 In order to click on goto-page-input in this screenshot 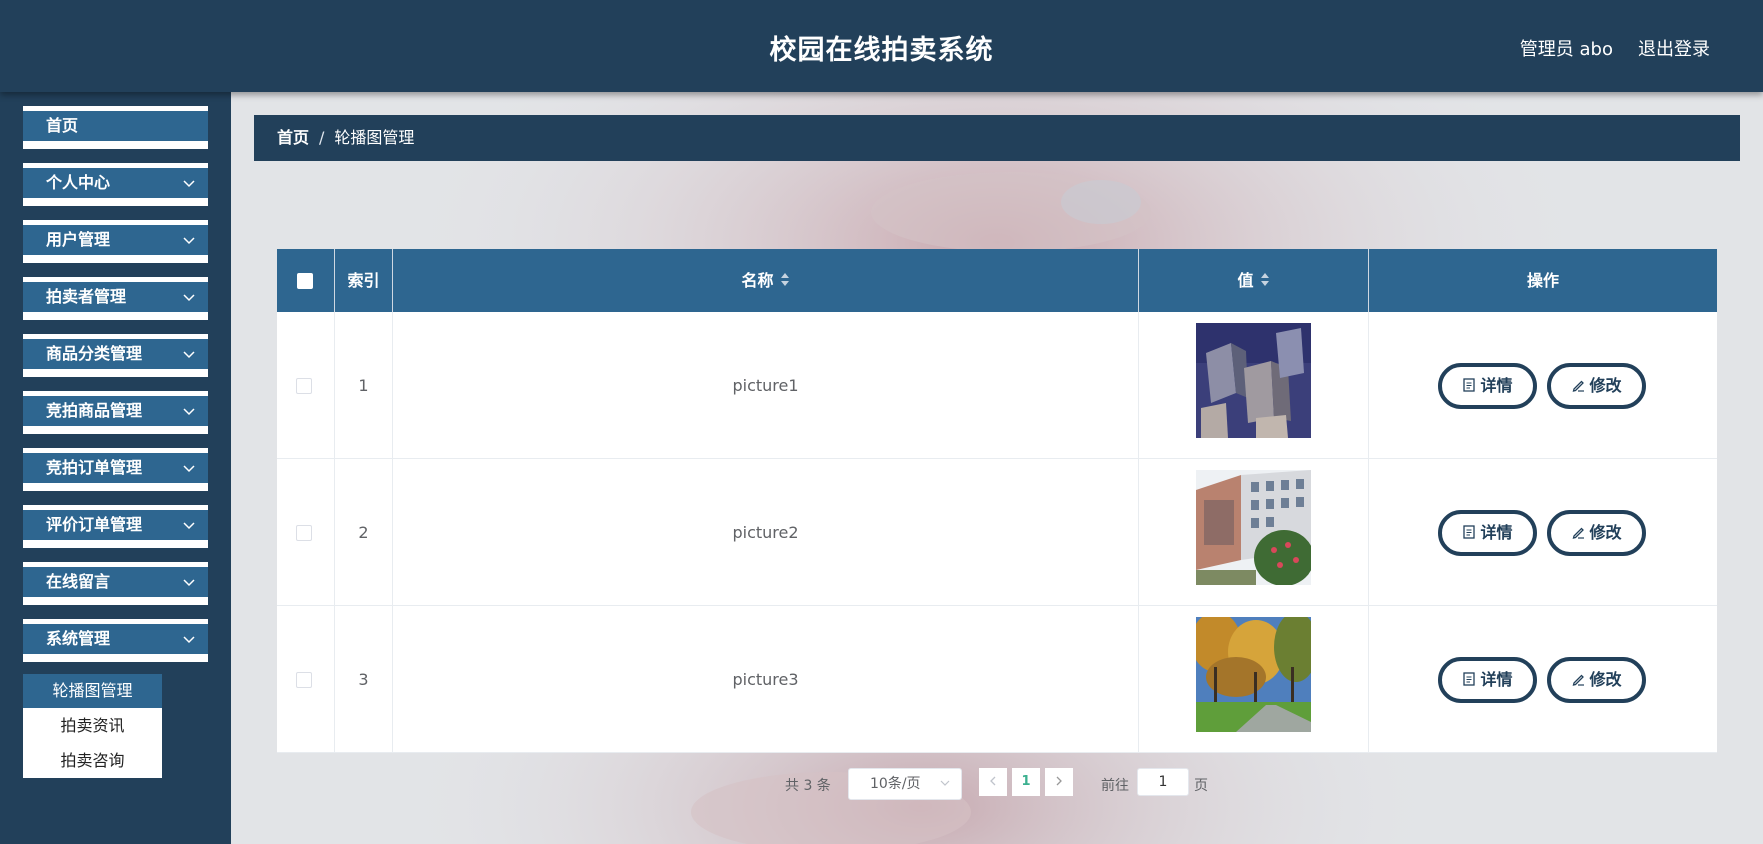, I will do `click(1163, 782)`.